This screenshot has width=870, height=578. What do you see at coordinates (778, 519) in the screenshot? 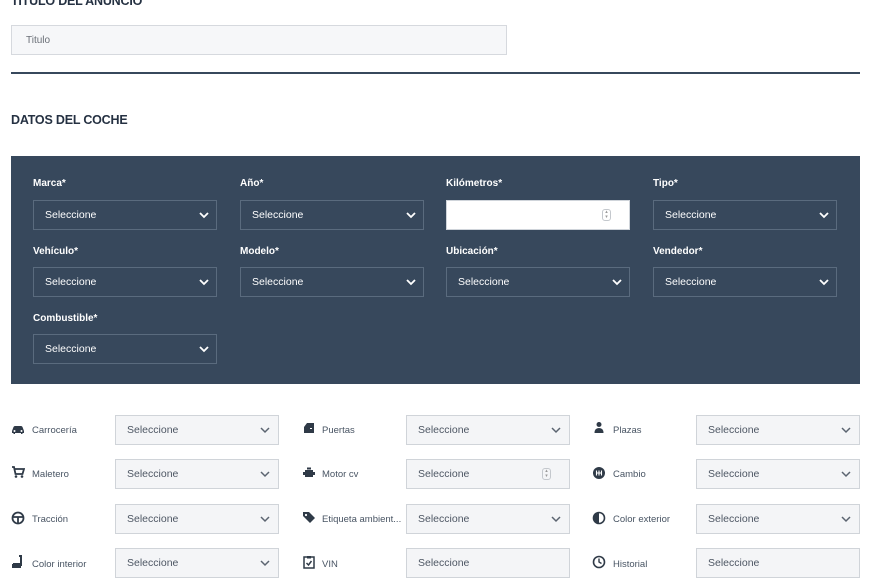
I see `color-exterior-select: Seleccione` at bounding box center [778, 519].